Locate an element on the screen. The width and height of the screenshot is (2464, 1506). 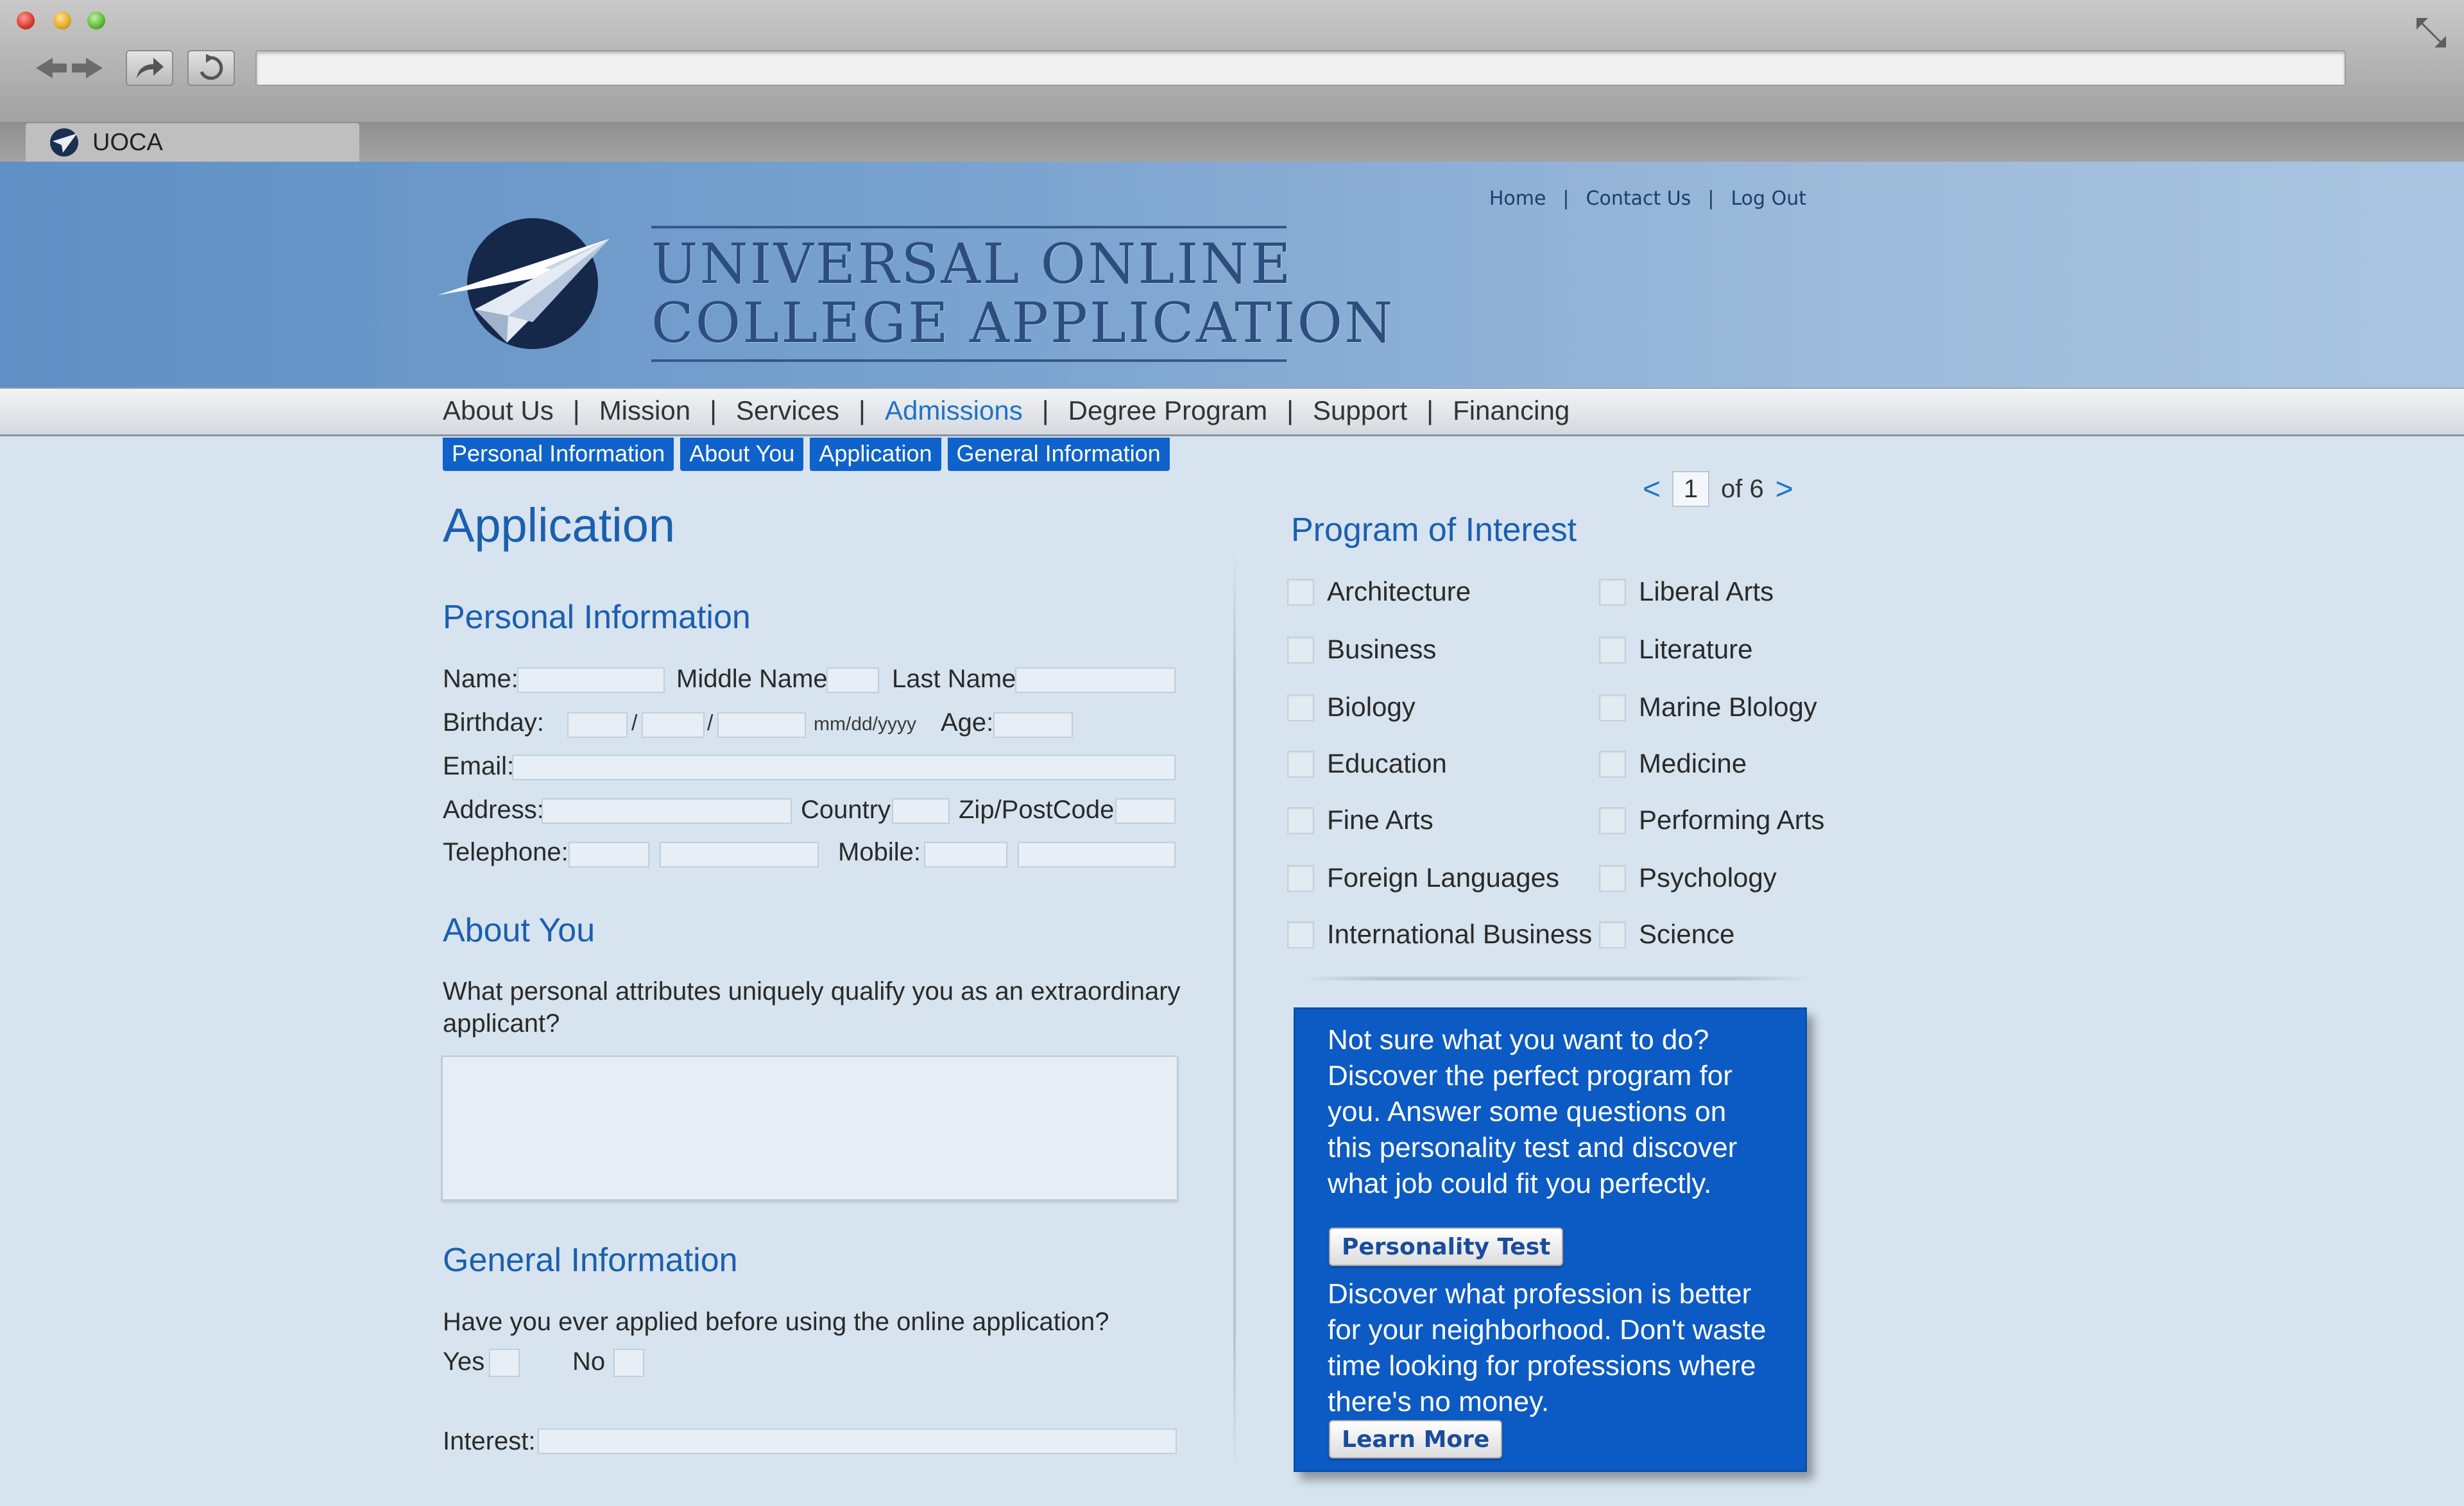
share-button is located at coordinates (150, 68).